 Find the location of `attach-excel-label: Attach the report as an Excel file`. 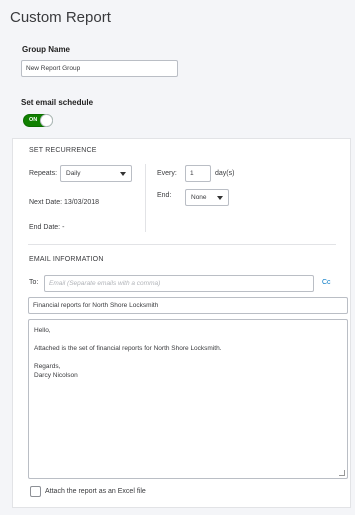

attach-excel-label: Attach the report as an Excel file is located at coordinates (95, 491).